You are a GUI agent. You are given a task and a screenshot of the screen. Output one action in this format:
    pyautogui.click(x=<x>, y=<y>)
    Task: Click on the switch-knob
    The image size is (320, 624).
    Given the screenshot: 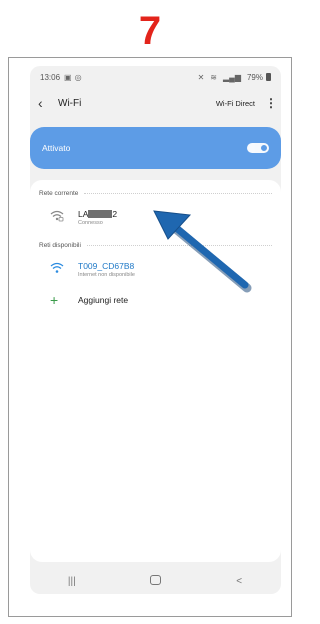 What is the action you would take?
    pyautogui.click(x=264, y=148)
    